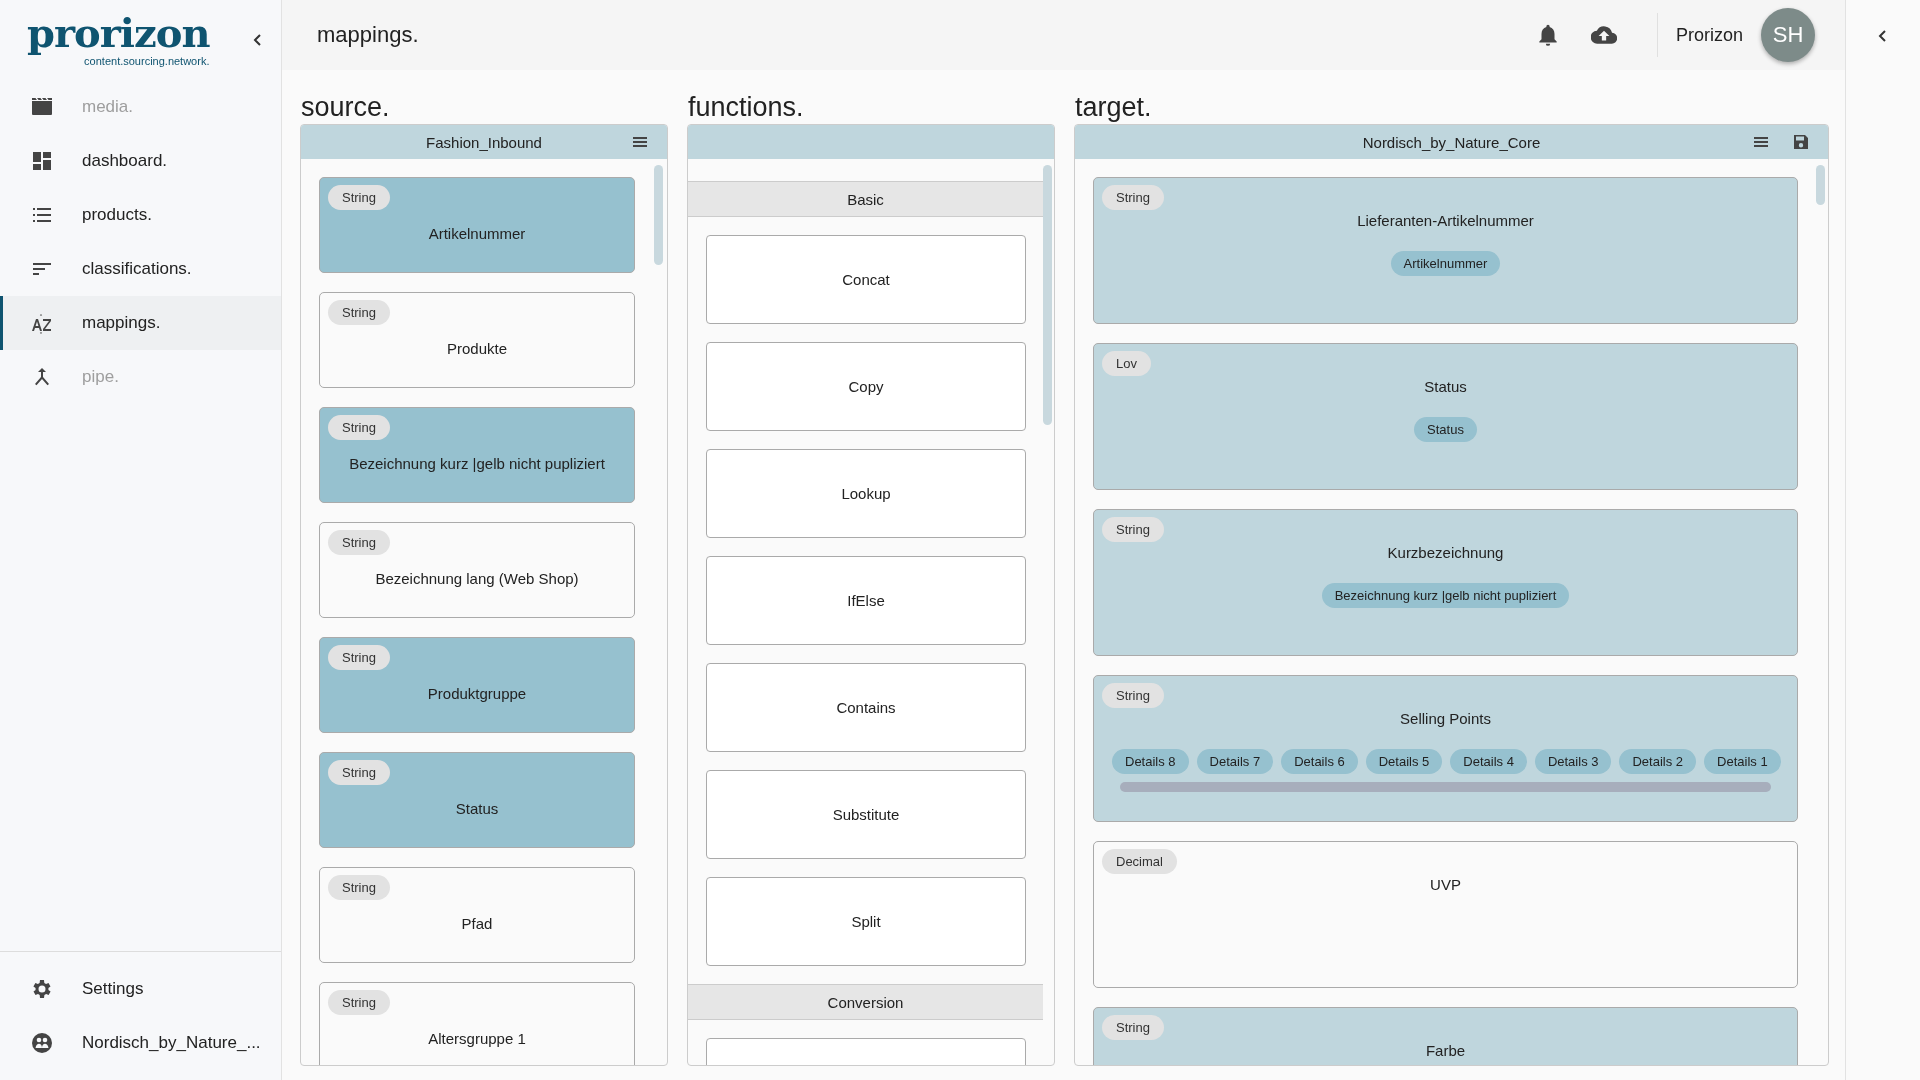  I want to click on source-chip: Details 7, so click(1235, 761).